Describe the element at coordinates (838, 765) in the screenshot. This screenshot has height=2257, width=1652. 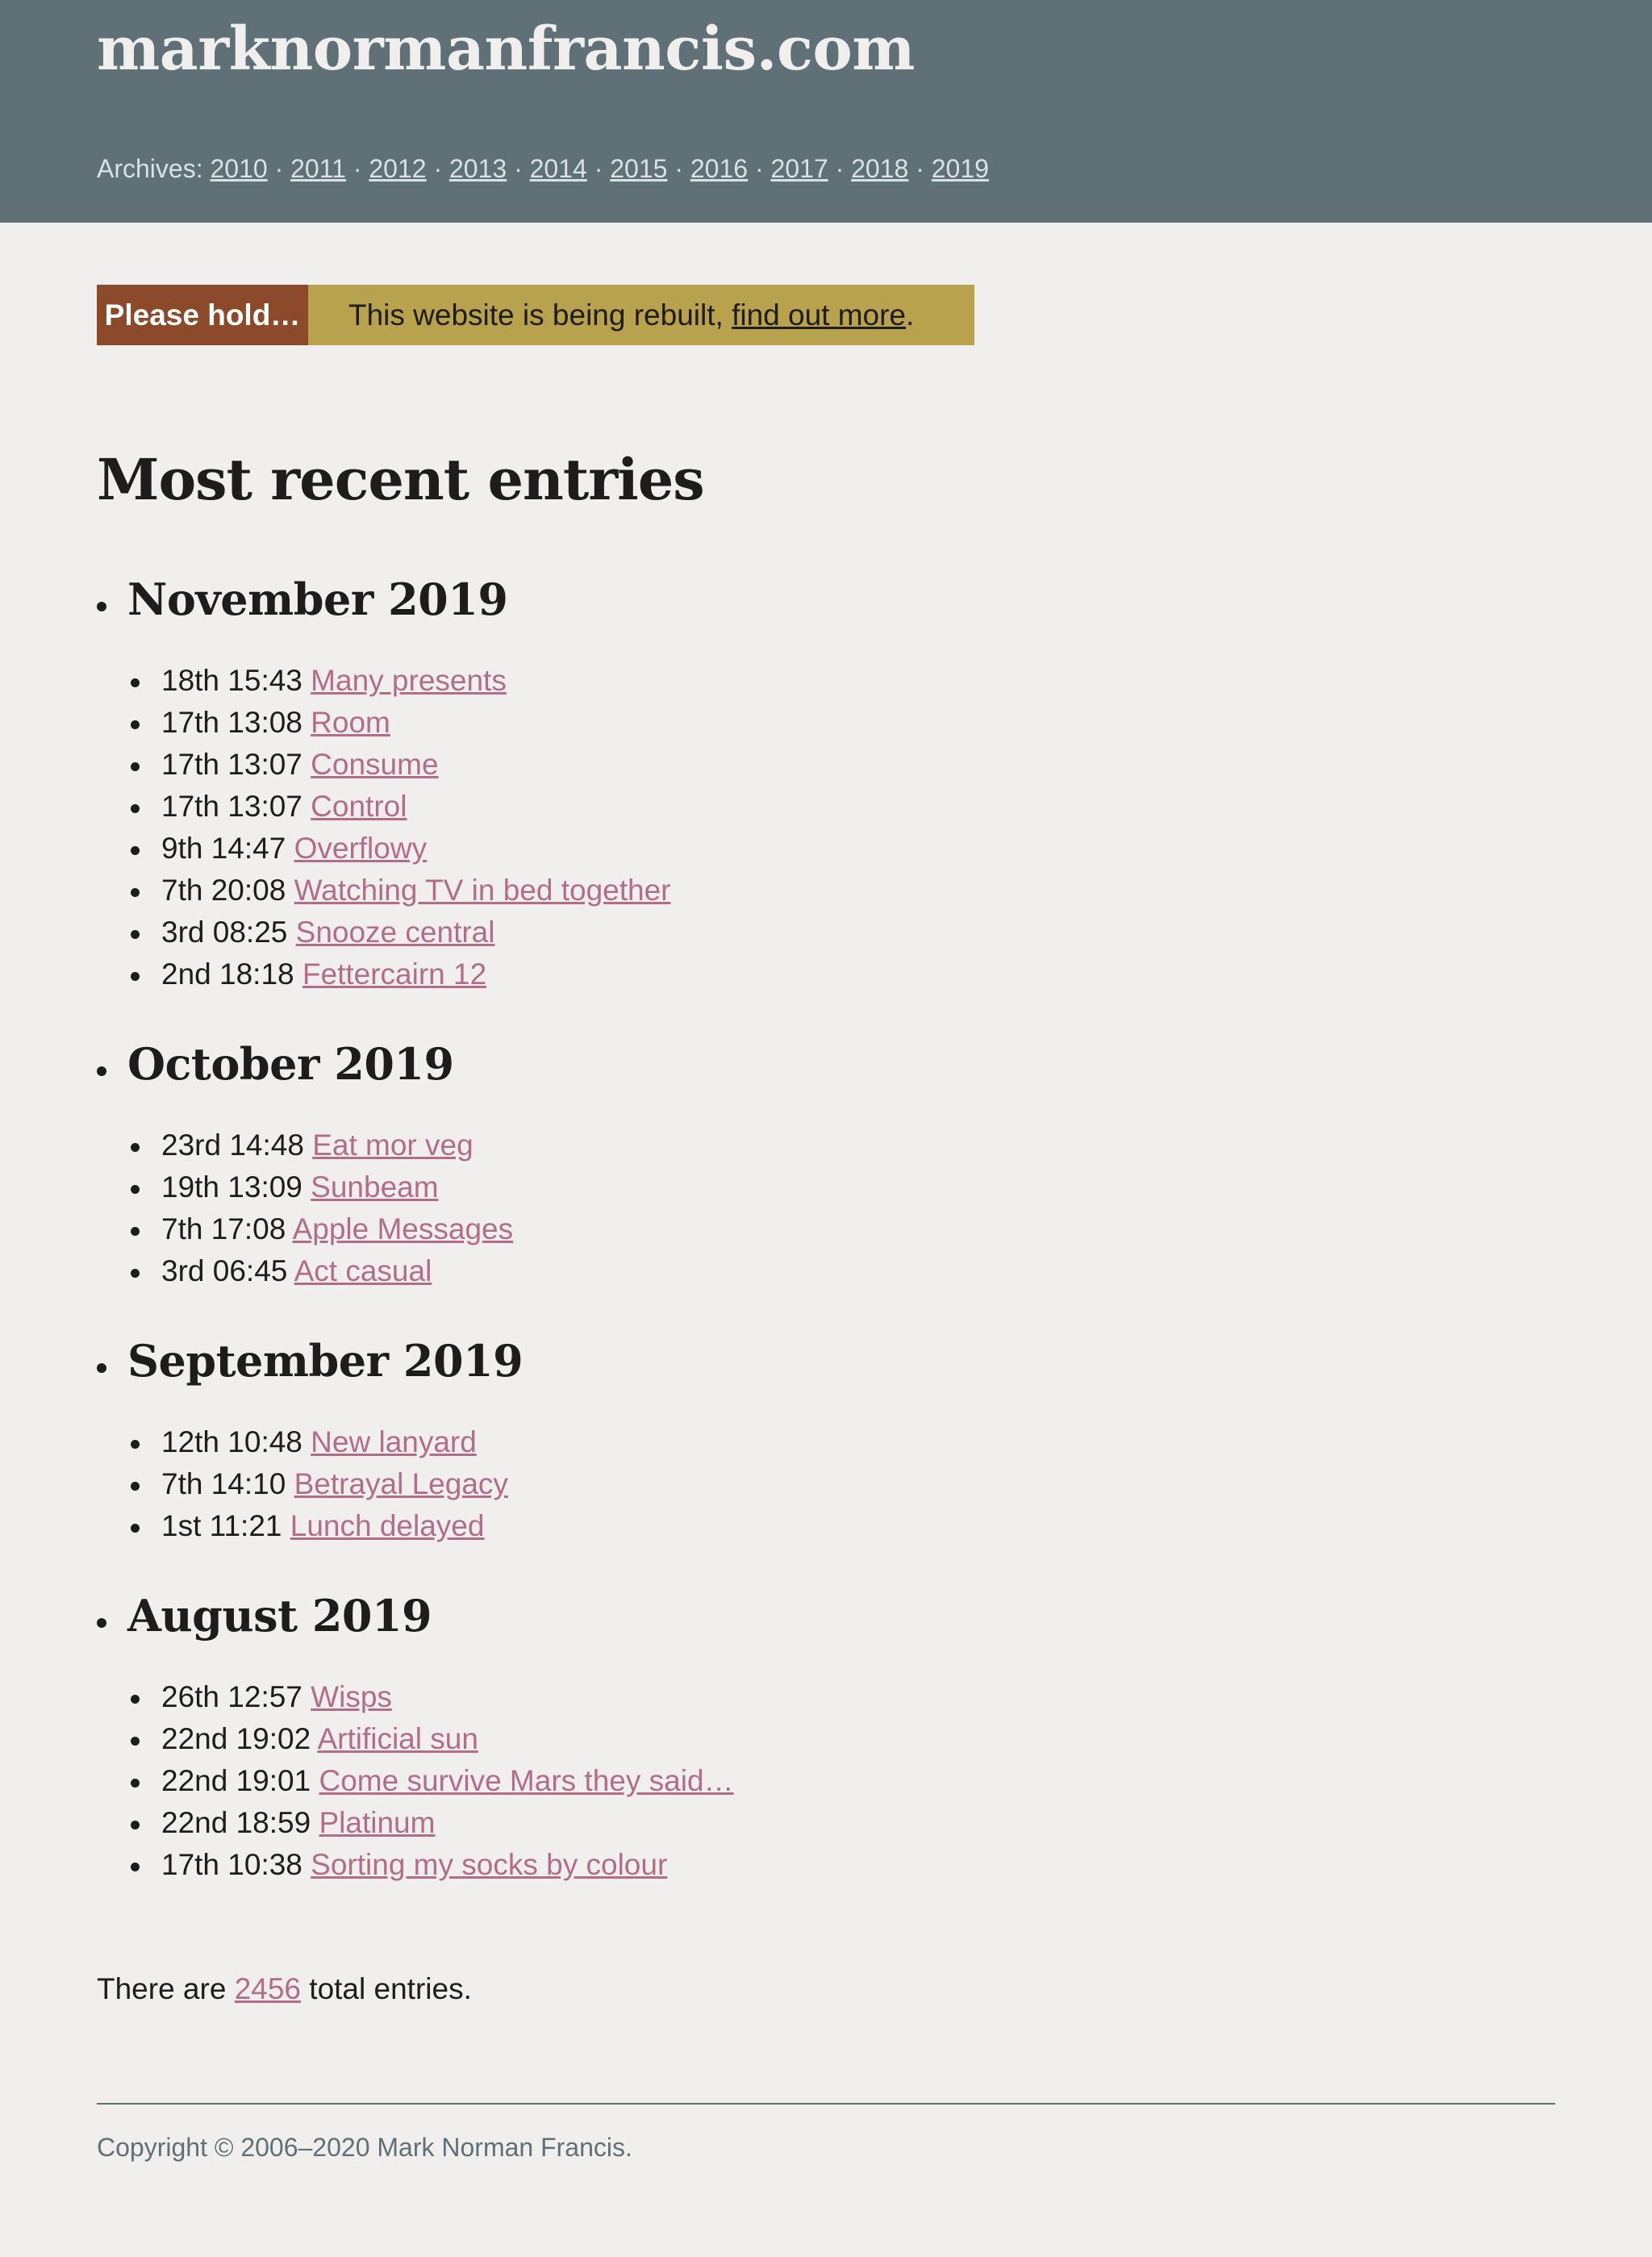
I see `list-item: 17th 13:07 Consume` at that location.